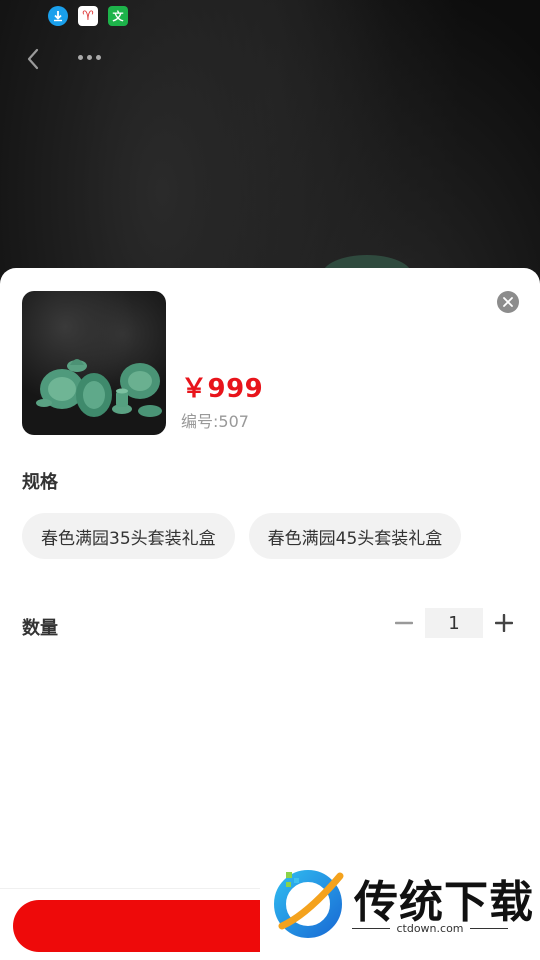 This screenshot has width=540, height=960. Describe the element at coordinates (58, 16) in the screenshot. I see `download-icon` at that location.